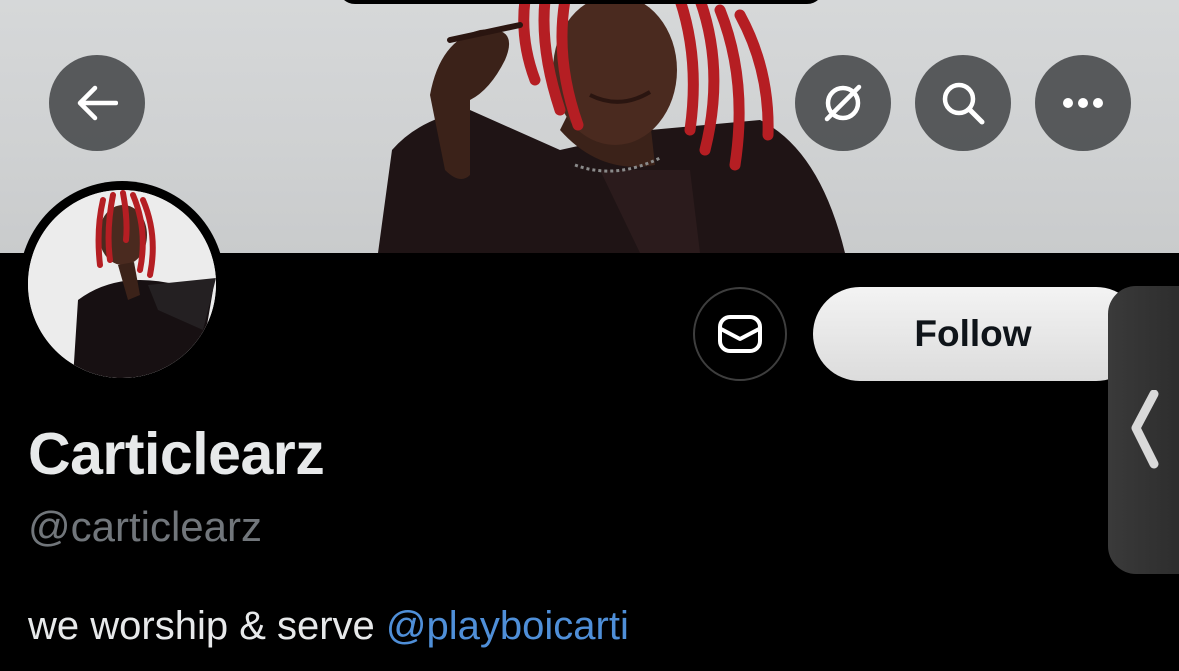 The width and height of the screenshot is (1179, 671). I want to click on message-button, so click(740, 334).